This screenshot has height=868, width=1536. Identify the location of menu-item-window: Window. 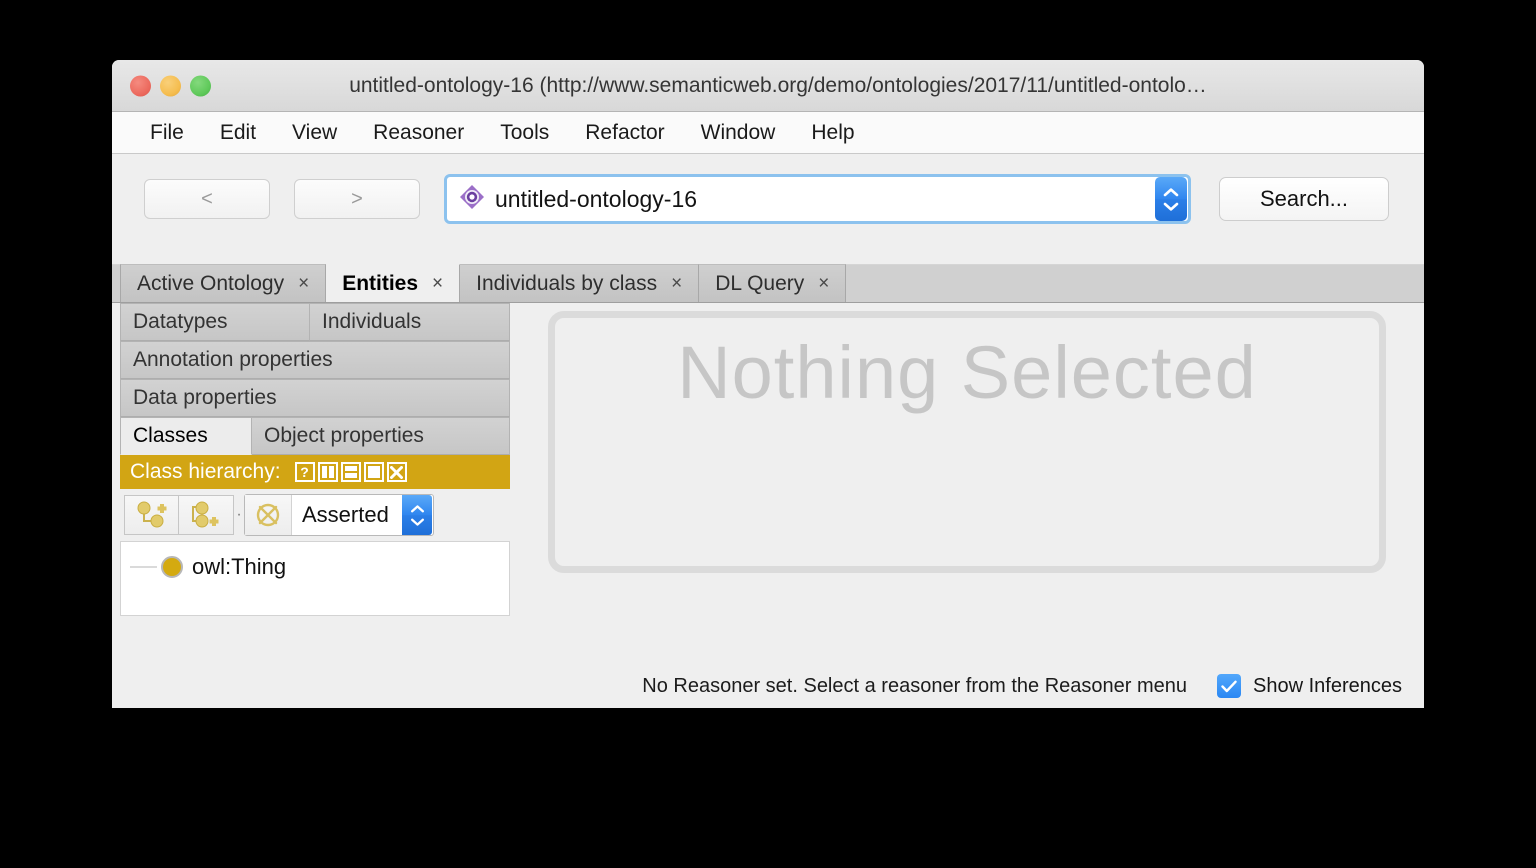
(738, 133).